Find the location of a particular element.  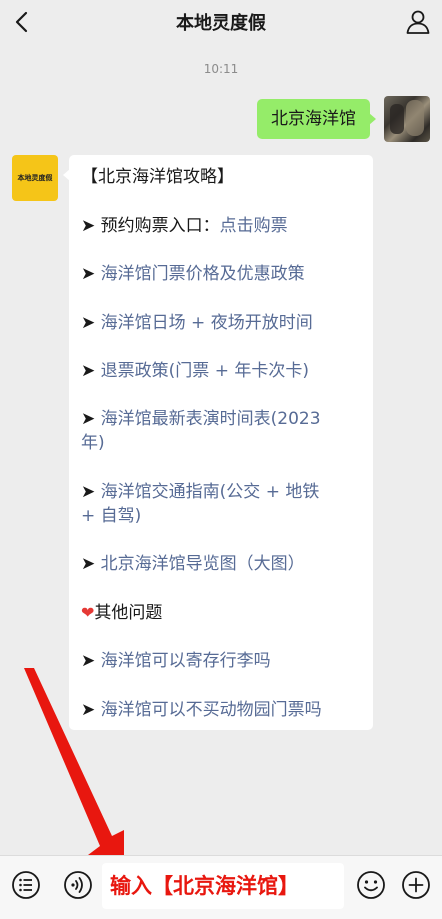

list-item: ➤ 海洋馆交通指南(公交 + 地铁 is located at coordinates (222, 492).